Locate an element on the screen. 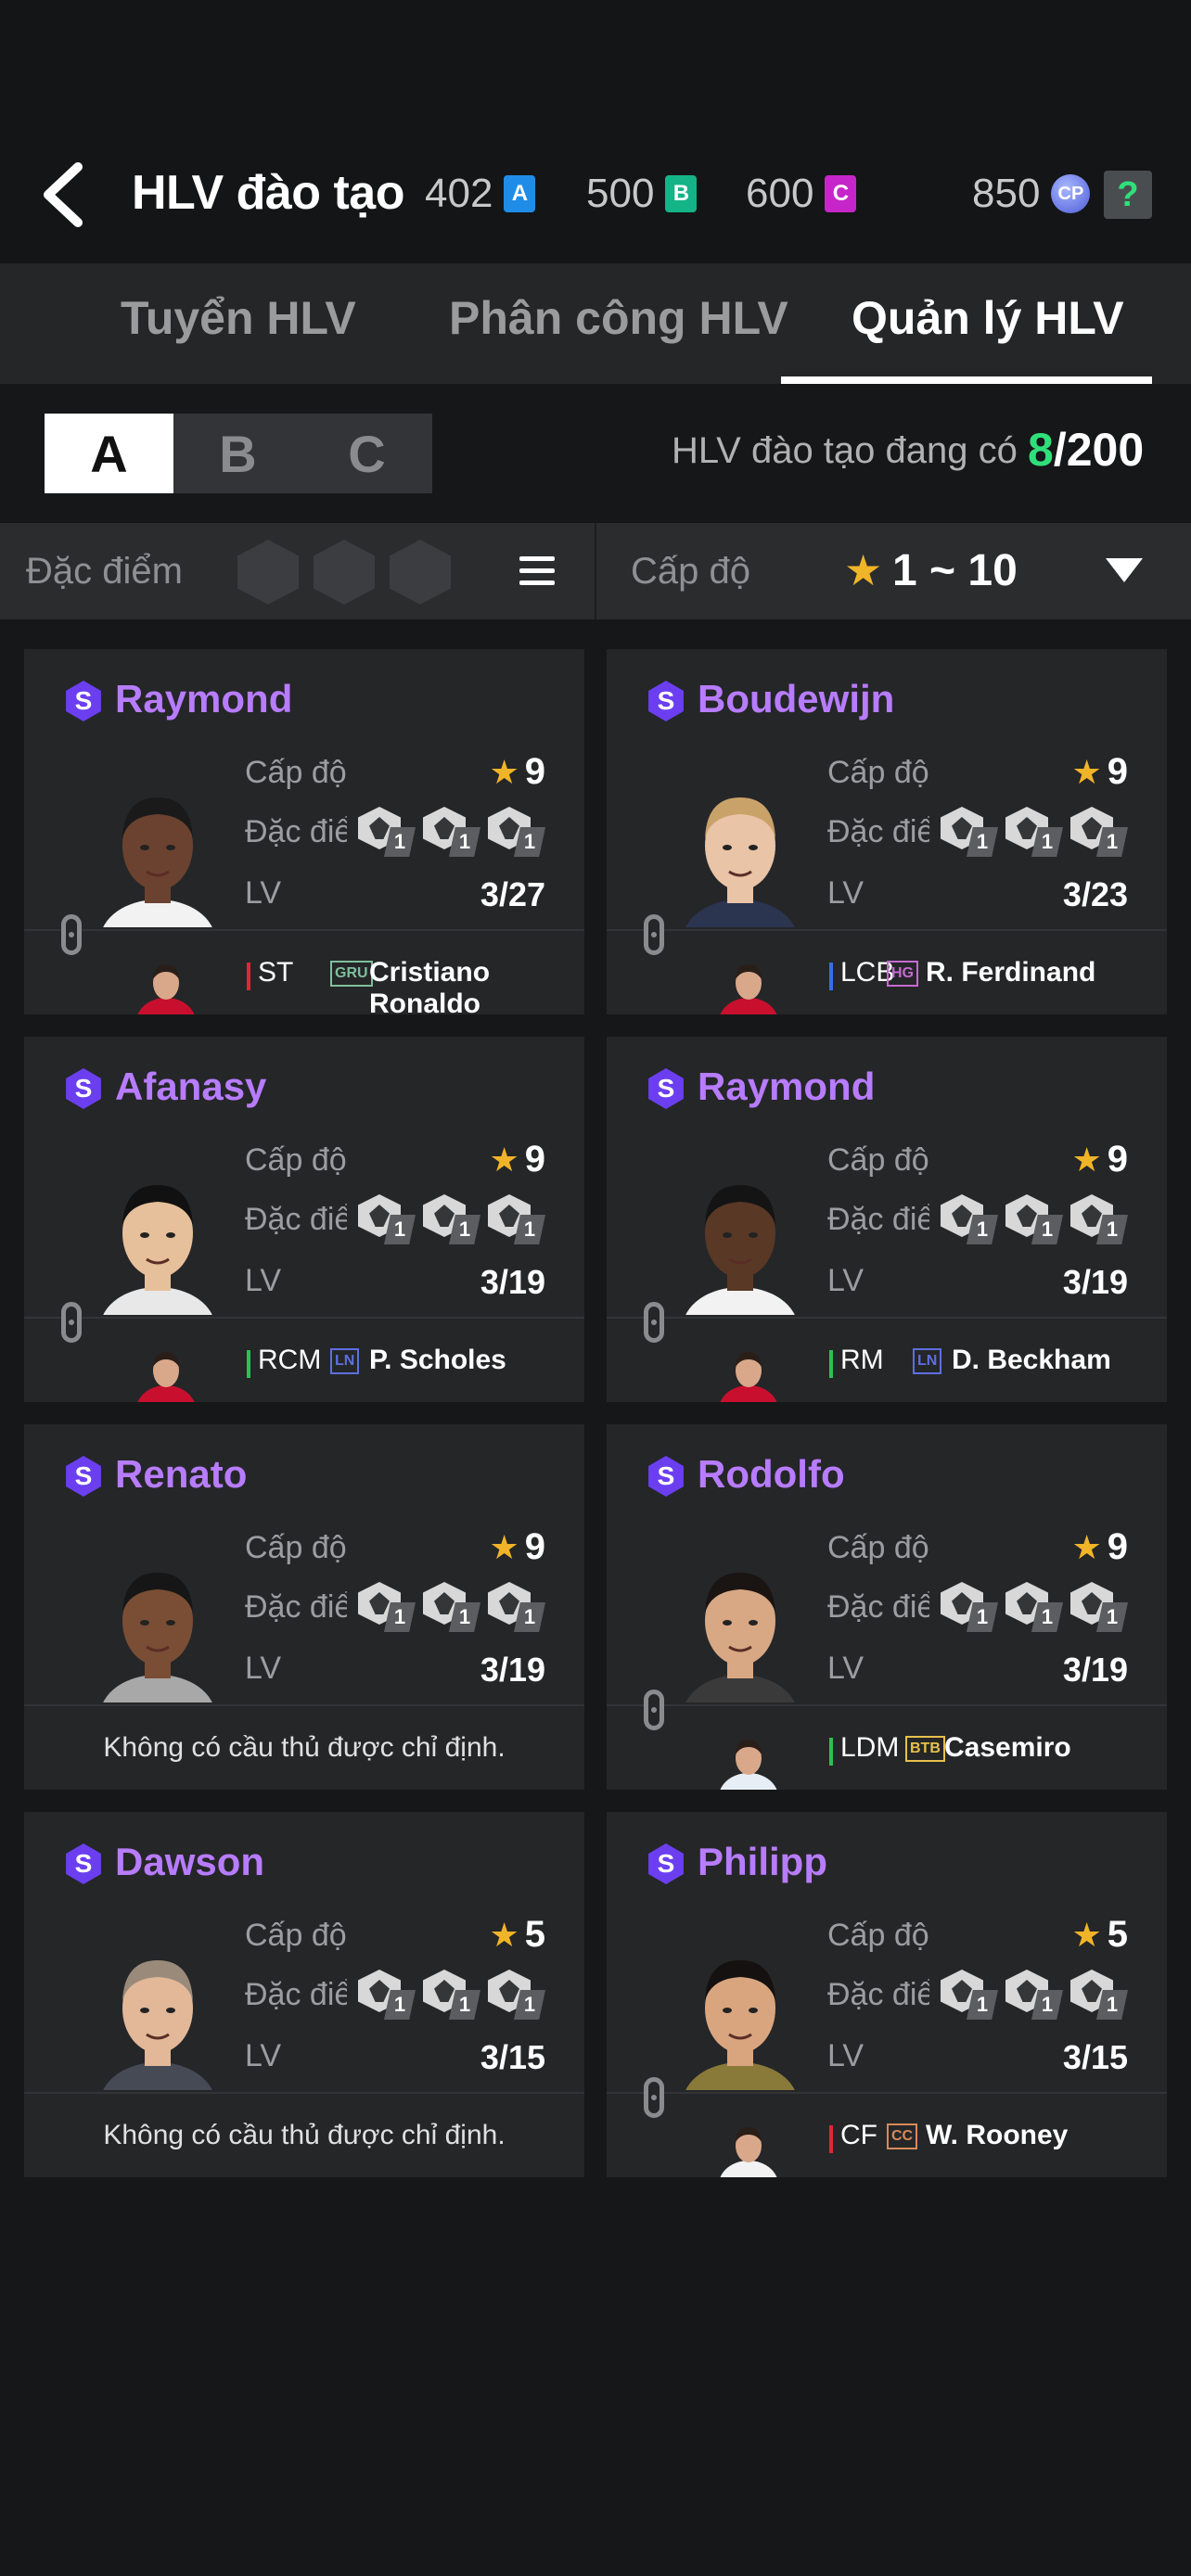 The width and height of the screenshot is (1191, 2576). coach-level: ★ 5 is located at coordinates (1099, 1935).